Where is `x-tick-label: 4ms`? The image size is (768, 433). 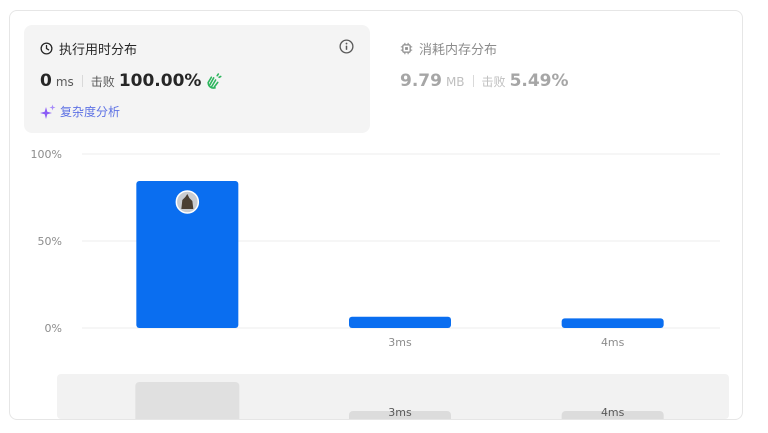
x-tick-label: 4ms is located at coordinates (613, 342).